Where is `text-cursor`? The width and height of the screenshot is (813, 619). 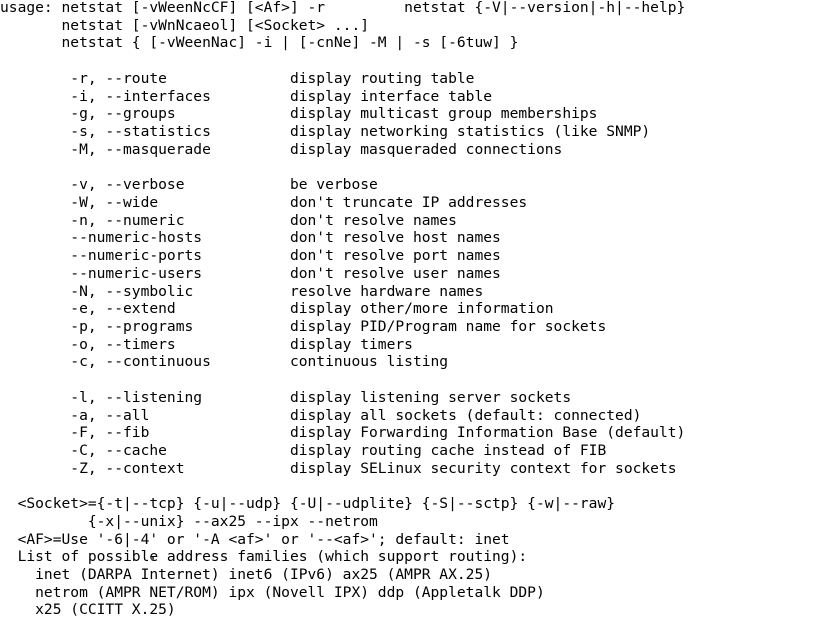
text-cursor is located at coordinates (152, 558).